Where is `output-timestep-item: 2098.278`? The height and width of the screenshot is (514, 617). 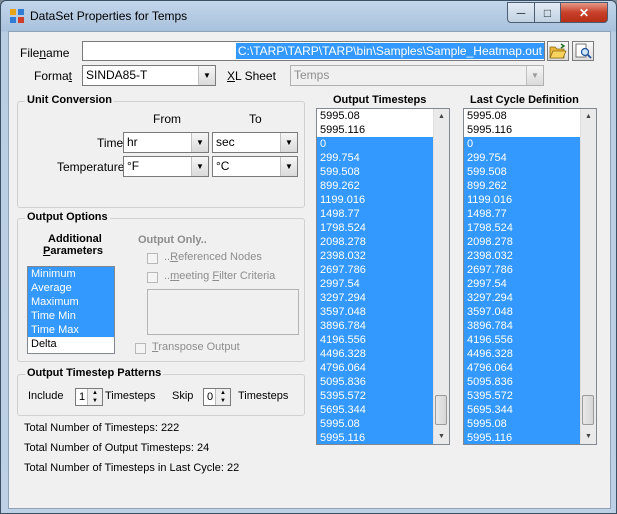
output-timestep-item: 2098.278 is located at coordinates (375, 242).